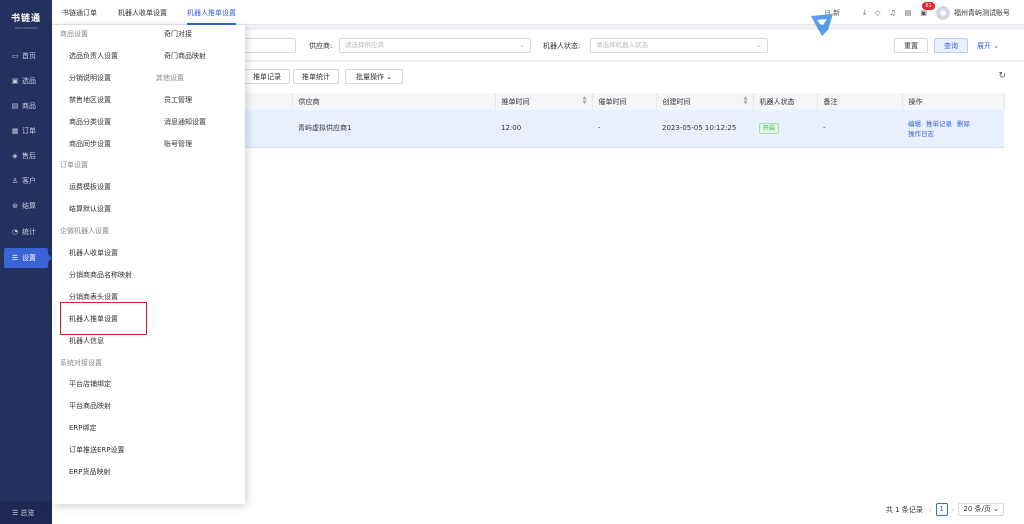 The image size is (1024, 524). Describe the element at coordinates (90, 209) in the screenshot. I see `menu-item: 结算默认设置` at that location.